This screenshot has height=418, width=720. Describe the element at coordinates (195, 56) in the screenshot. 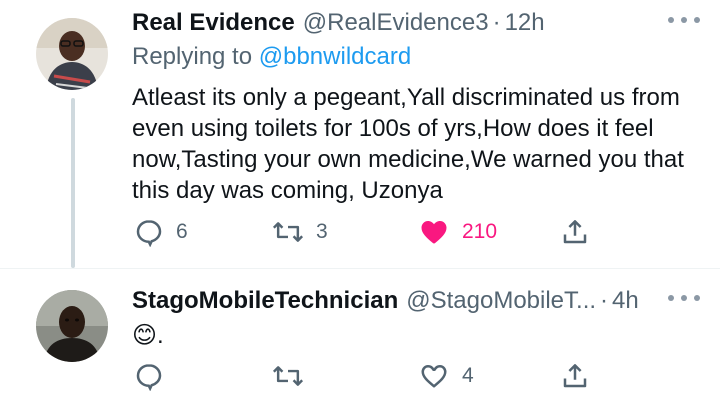

I see `replying-prefix: Replying to` at that location.